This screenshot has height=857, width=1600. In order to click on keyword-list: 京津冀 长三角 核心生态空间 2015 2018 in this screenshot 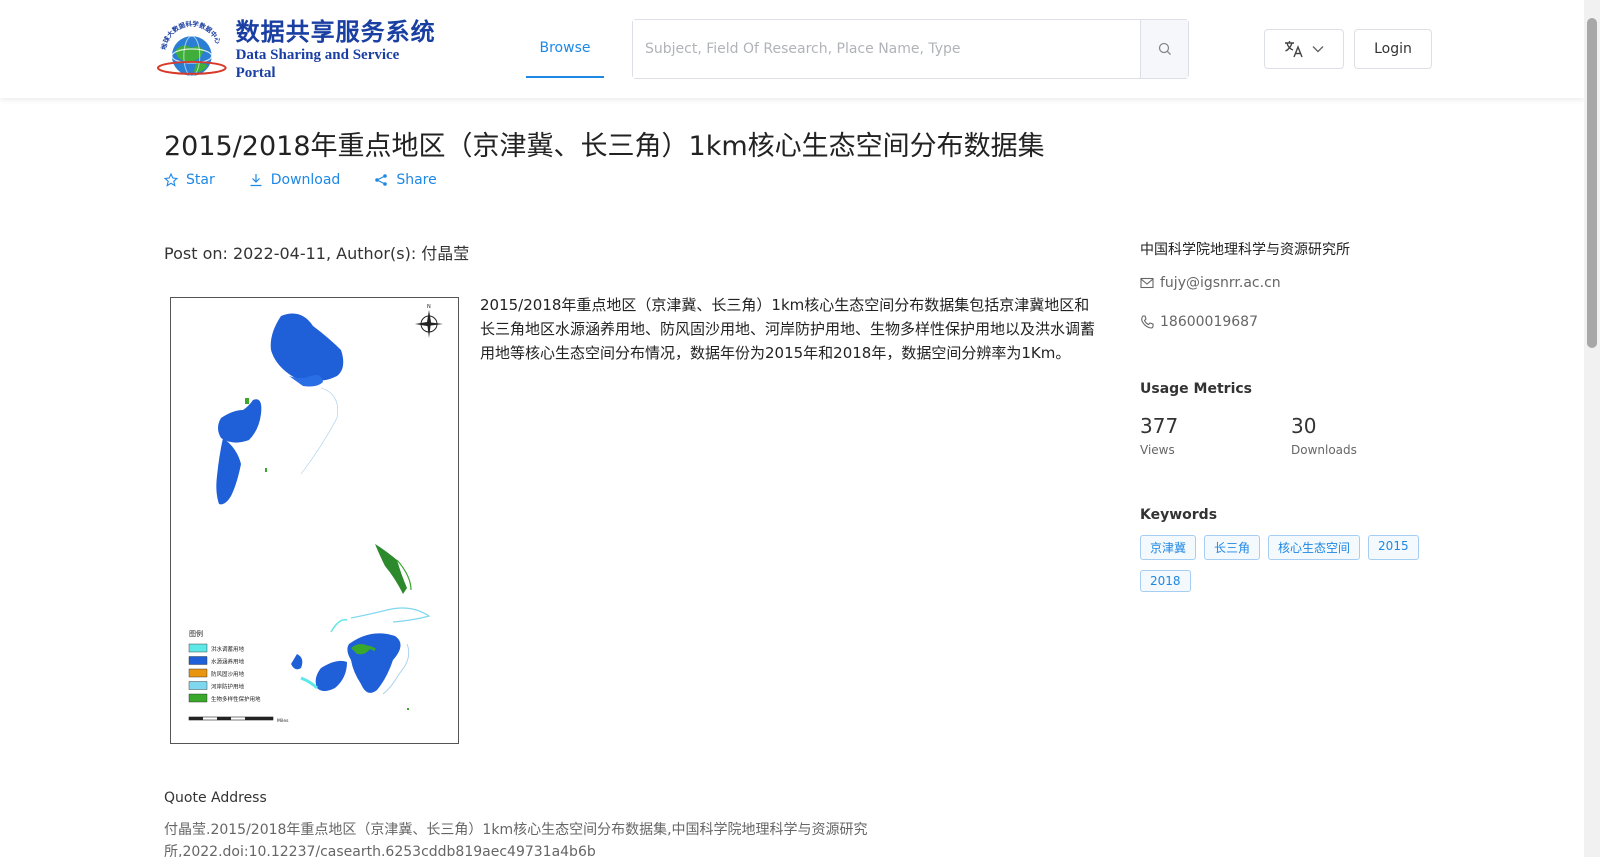, I will do `click(1290, 563)`.